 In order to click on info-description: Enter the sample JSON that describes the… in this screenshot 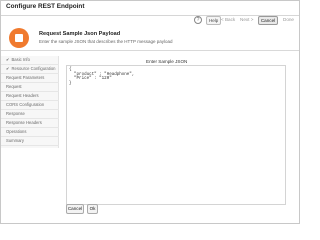, I will do `click(106, 41)`.